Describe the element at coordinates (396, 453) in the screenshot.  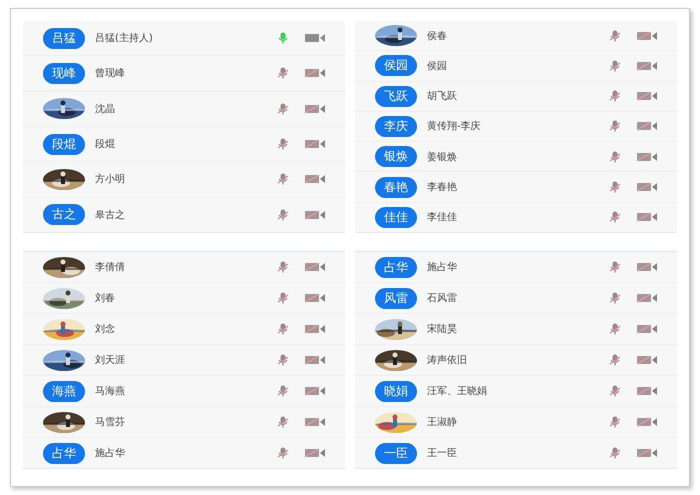
I see `avatar-badge: 一臣` at that location.